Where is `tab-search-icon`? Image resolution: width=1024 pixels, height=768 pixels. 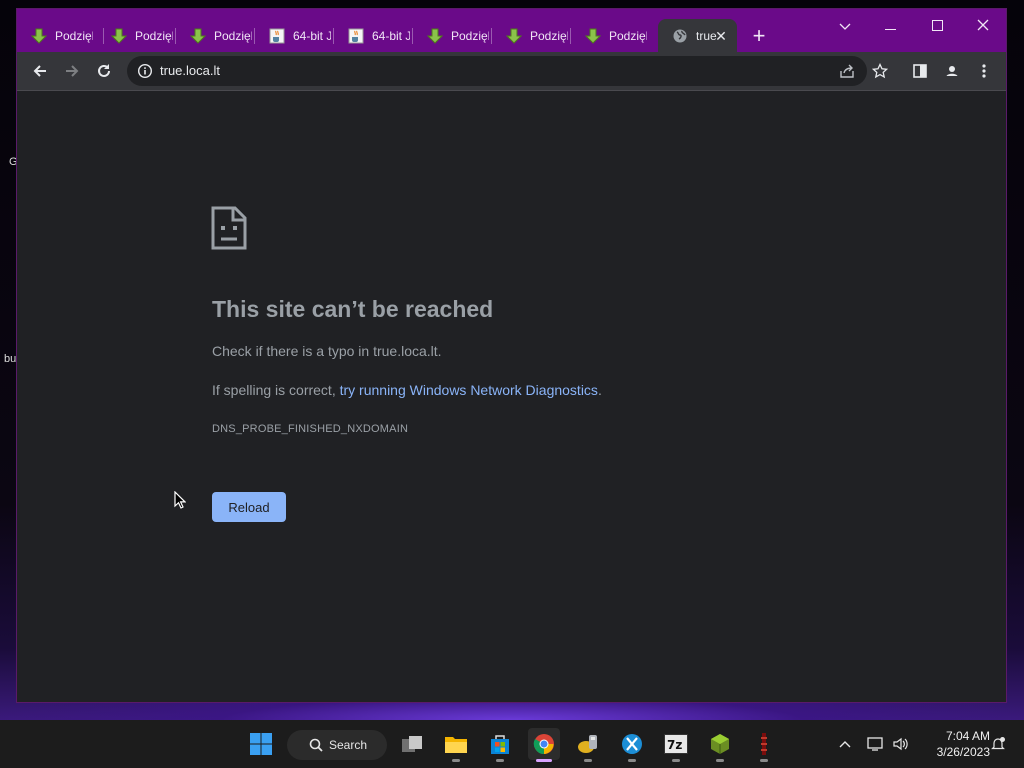 tab-search-icon is located at coordinates (845, 26).